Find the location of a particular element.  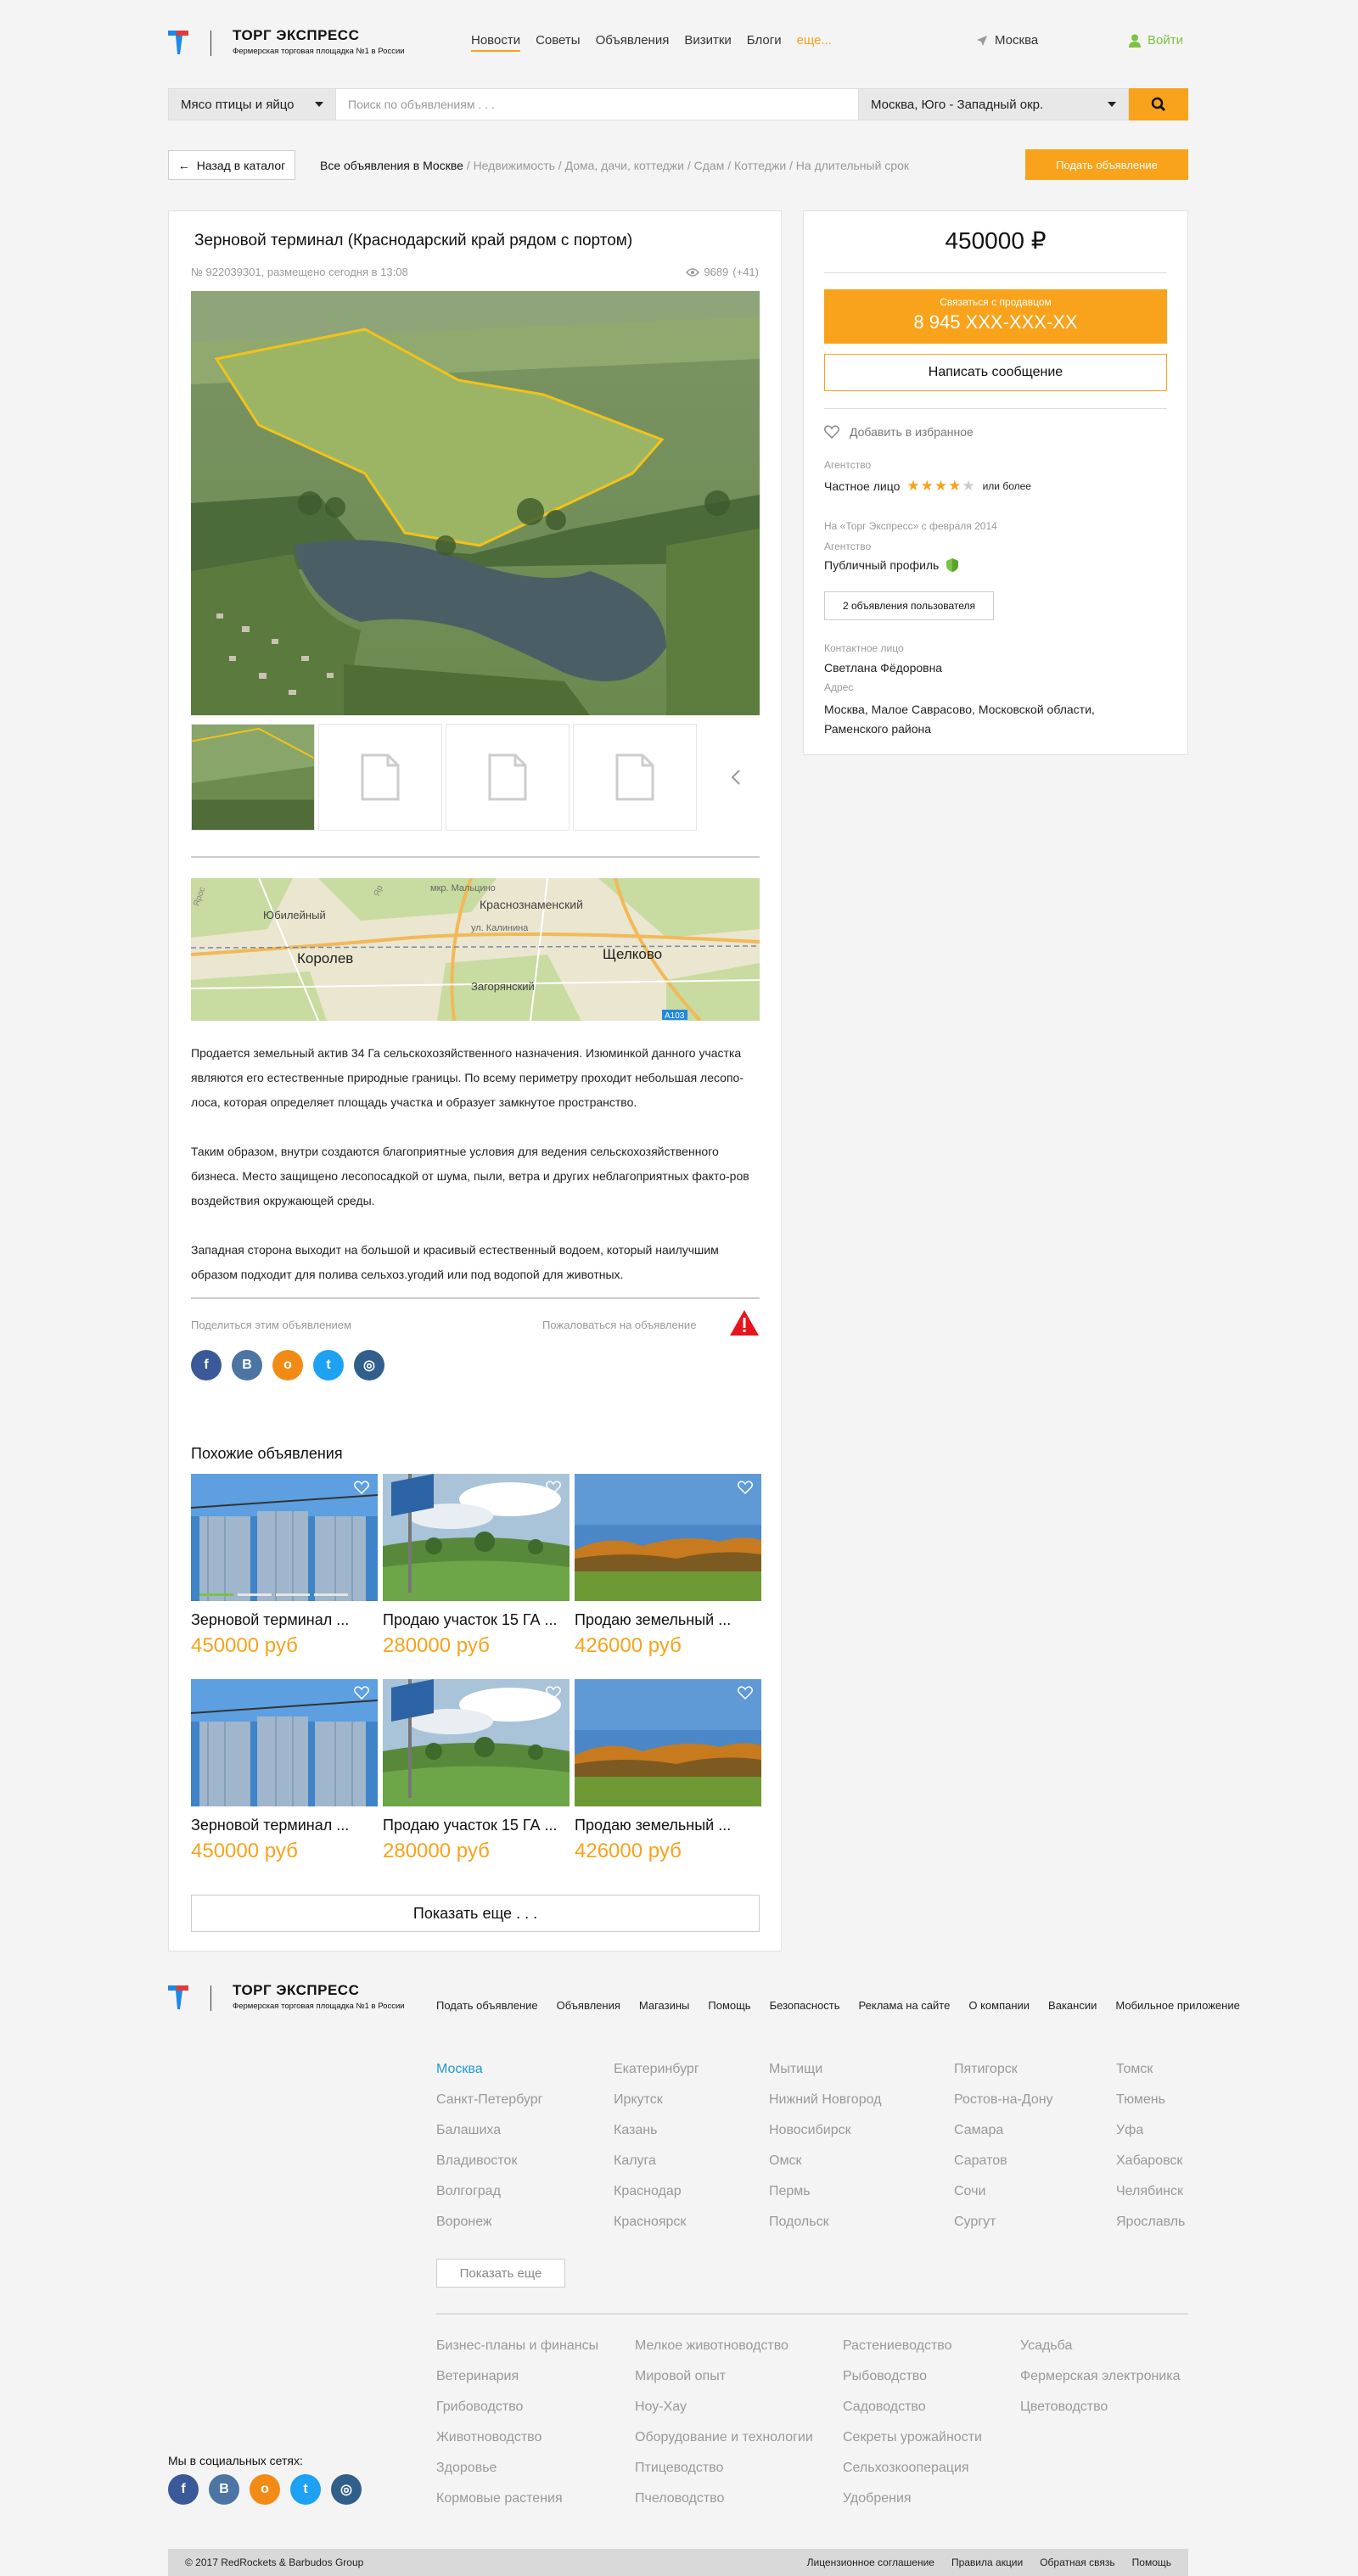

city-link: Владивосток is located at coordinates (489, 2161).